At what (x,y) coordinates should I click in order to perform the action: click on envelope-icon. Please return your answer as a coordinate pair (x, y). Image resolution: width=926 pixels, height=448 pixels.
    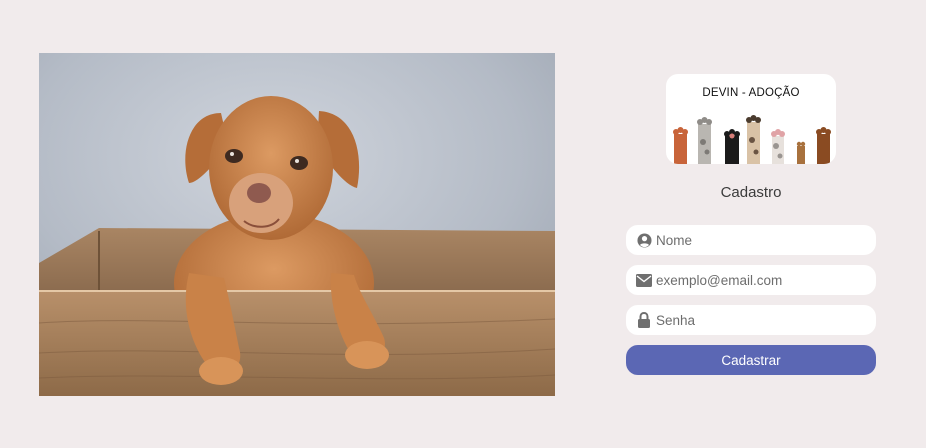
    Looking at the image, I should click on (644, 280).